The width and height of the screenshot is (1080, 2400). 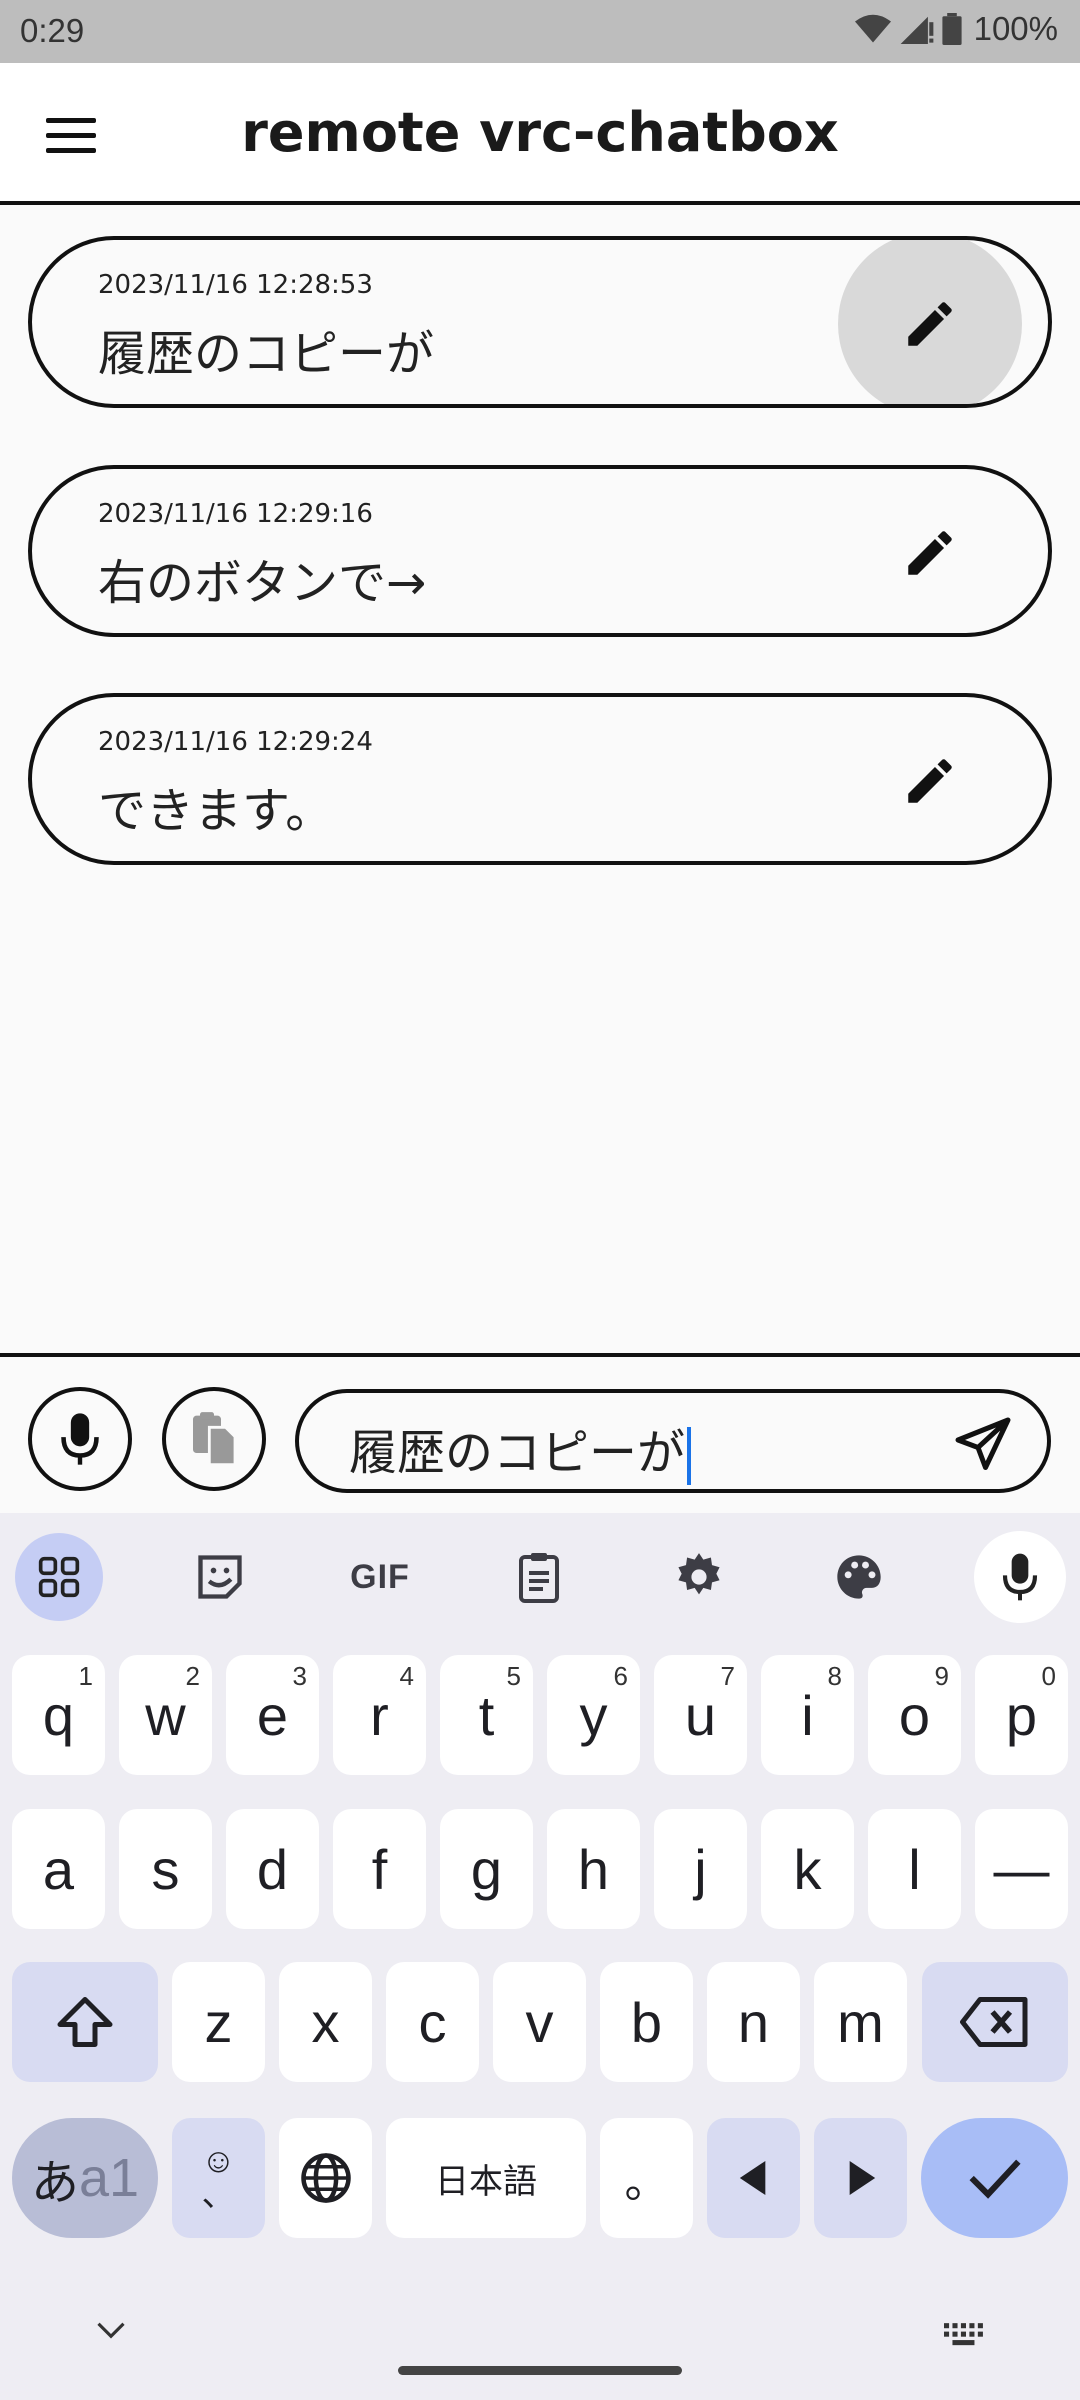 I want to click on sticker-icon, so click(x=220, y=1577).